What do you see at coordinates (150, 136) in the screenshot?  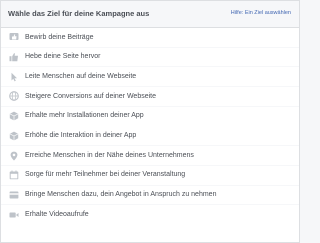 I see `objective-app-engagement: Erhöhe die Interaktion in deiner App` at bounding box center [150, 136].